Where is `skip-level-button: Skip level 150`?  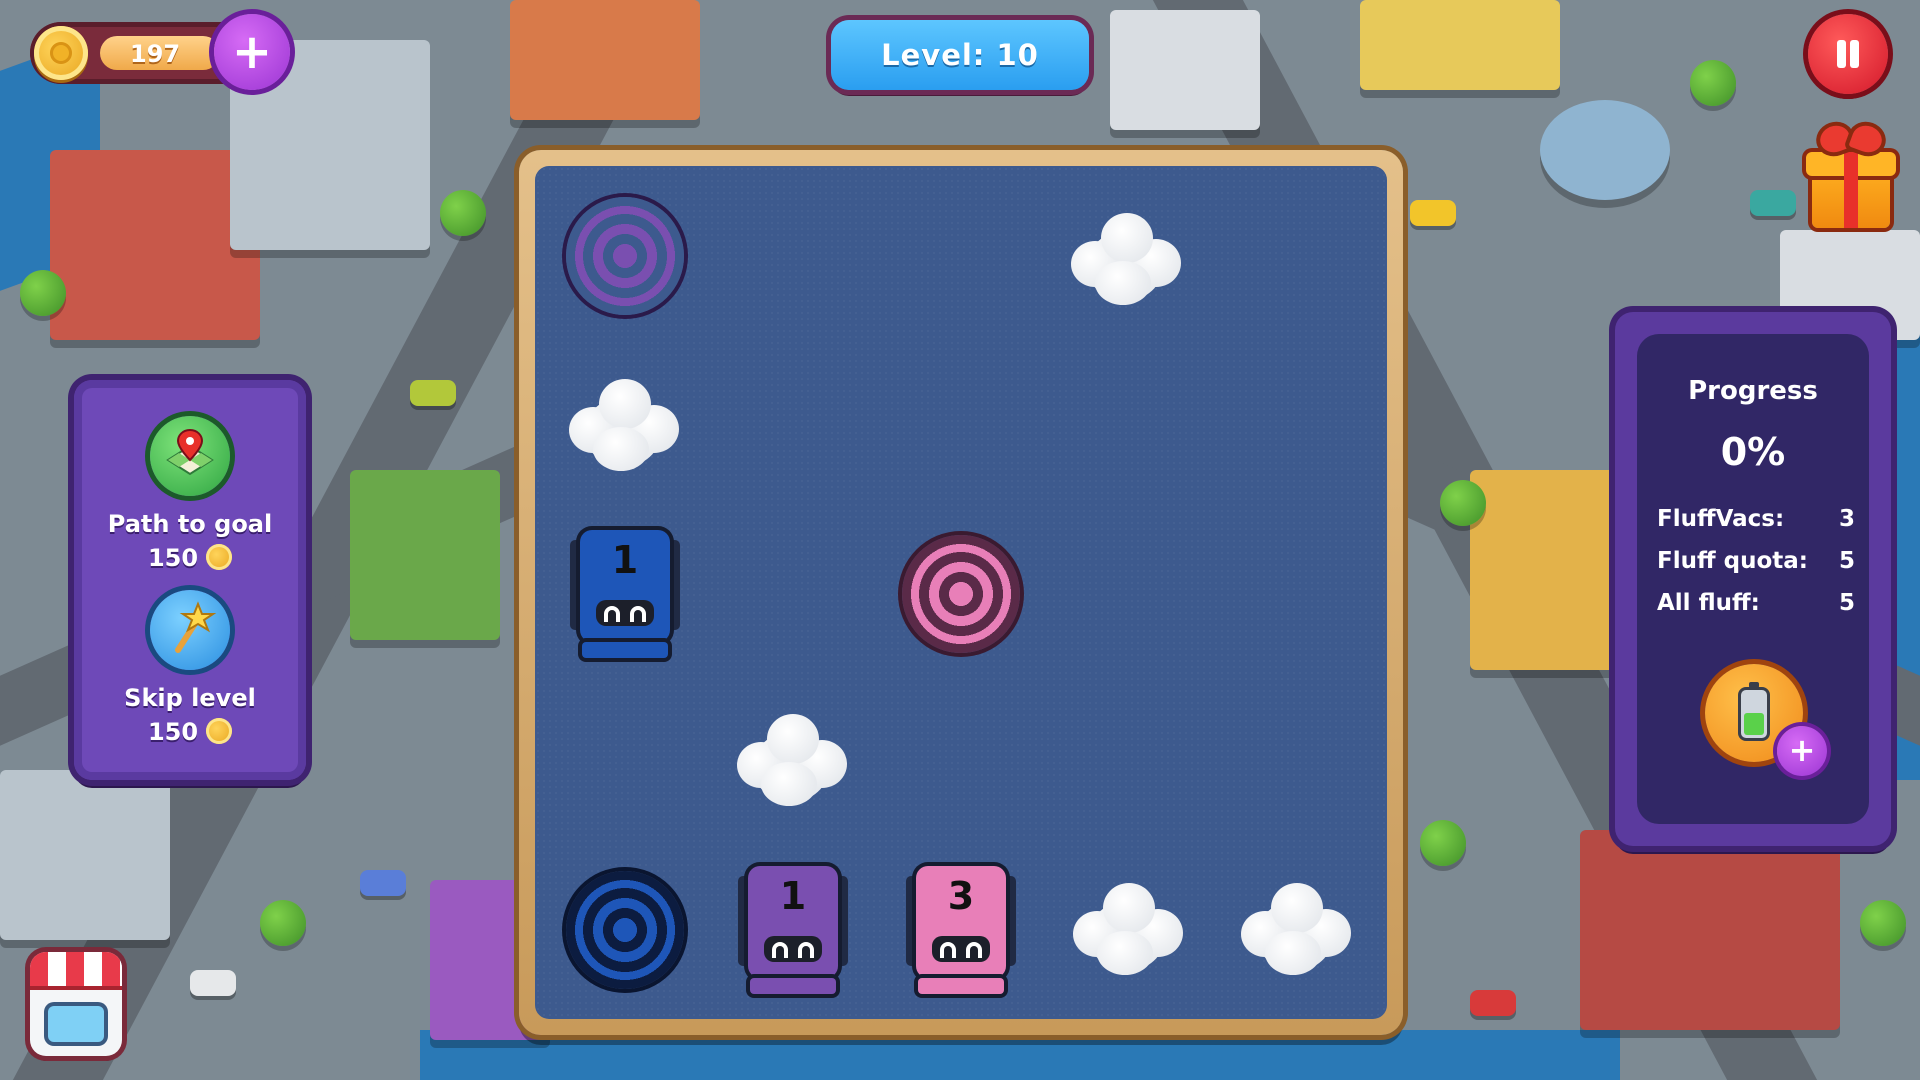
skip-level-button: Skip level 150 is located at coordinates (190, 668).